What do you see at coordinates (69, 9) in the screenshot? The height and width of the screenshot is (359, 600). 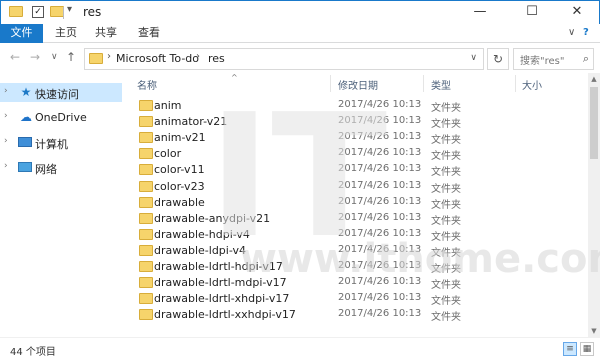 I see `customize-toolbar-icon: ▾` at bounding box center [69, 9].